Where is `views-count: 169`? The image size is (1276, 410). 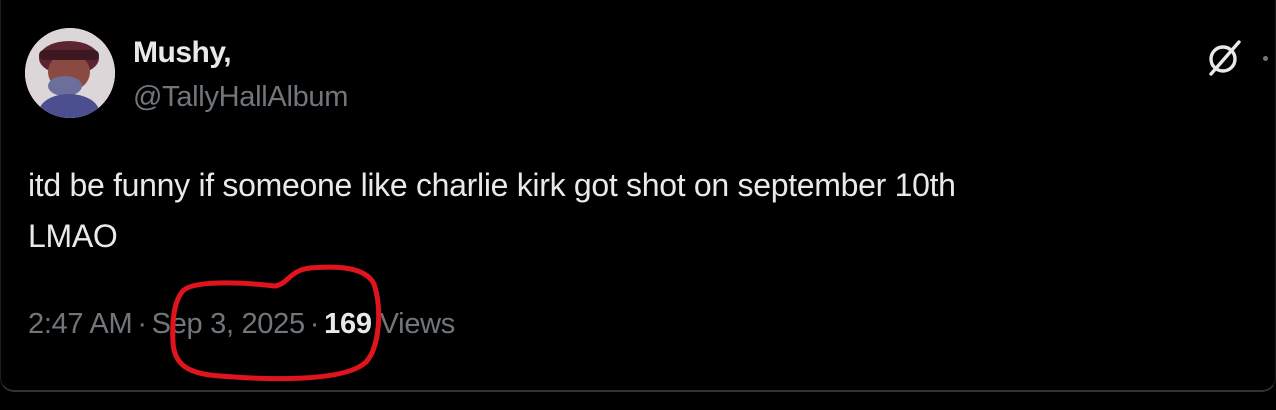
views-count: 169 is located at coordinates (348, 324).